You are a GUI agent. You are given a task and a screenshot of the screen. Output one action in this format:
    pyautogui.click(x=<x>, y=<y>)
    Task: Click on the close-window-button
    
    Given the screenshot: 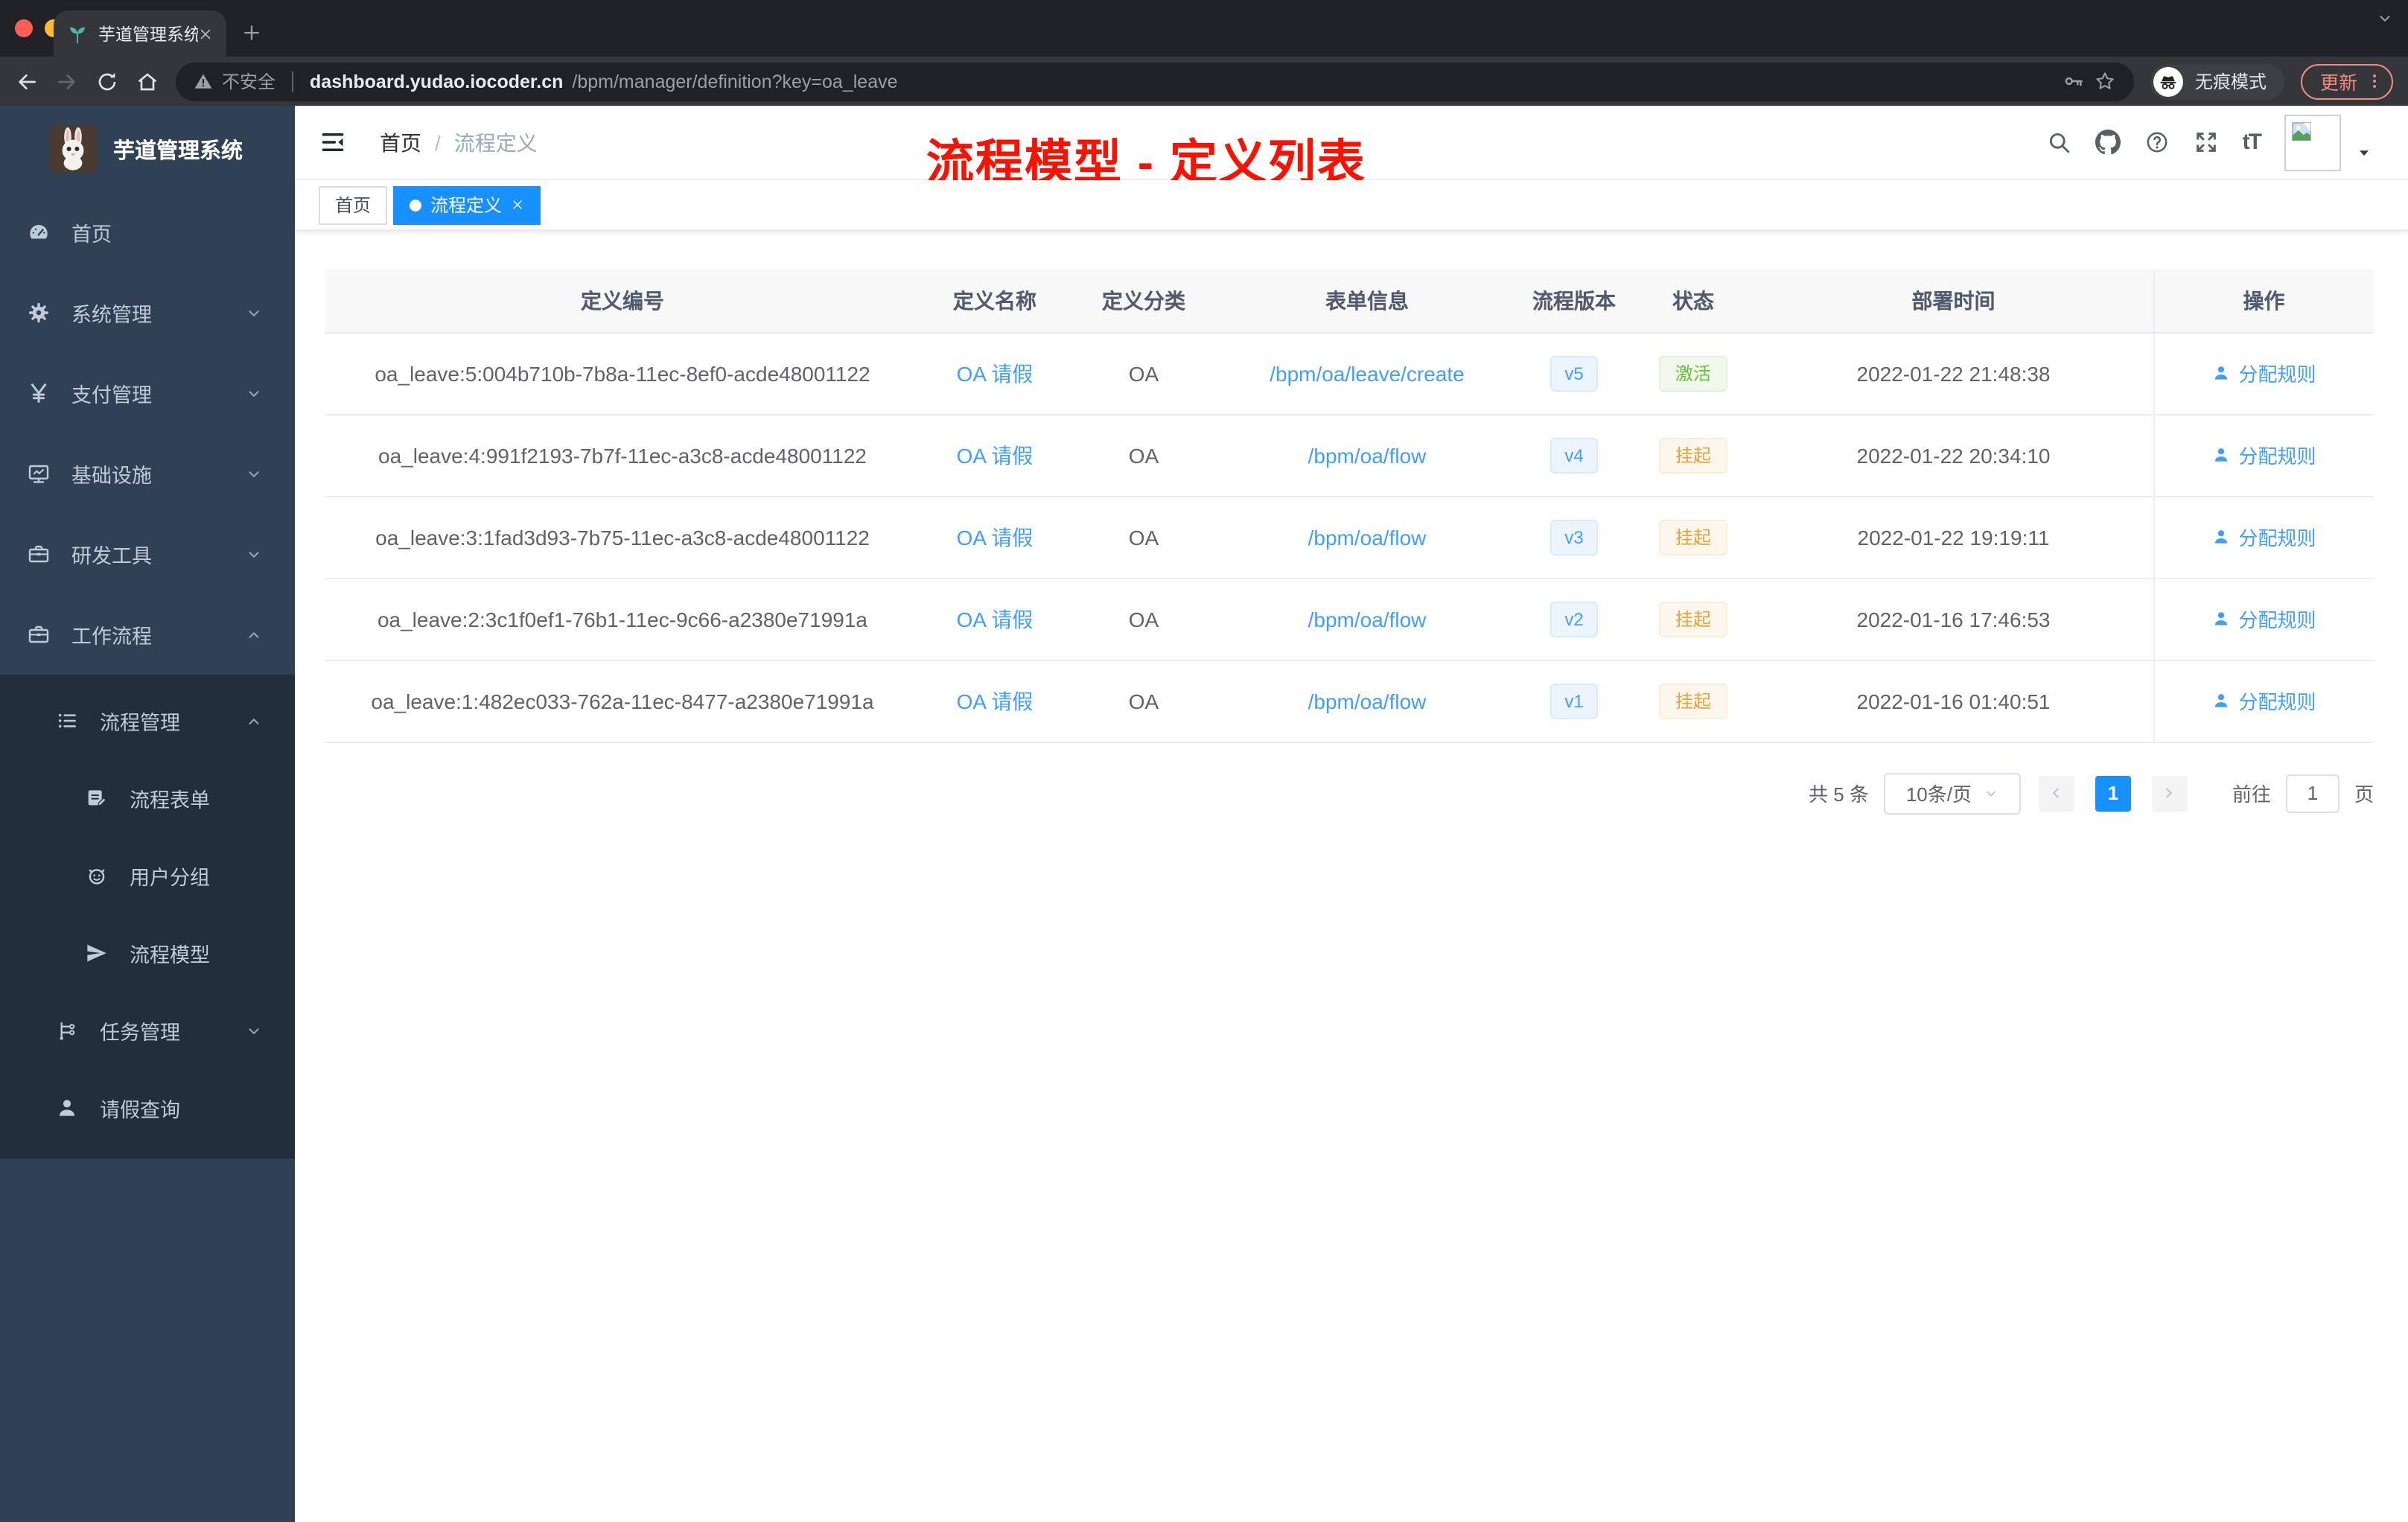 What is the action you would take?
    pyautogui.click(x=24, y=28)
    